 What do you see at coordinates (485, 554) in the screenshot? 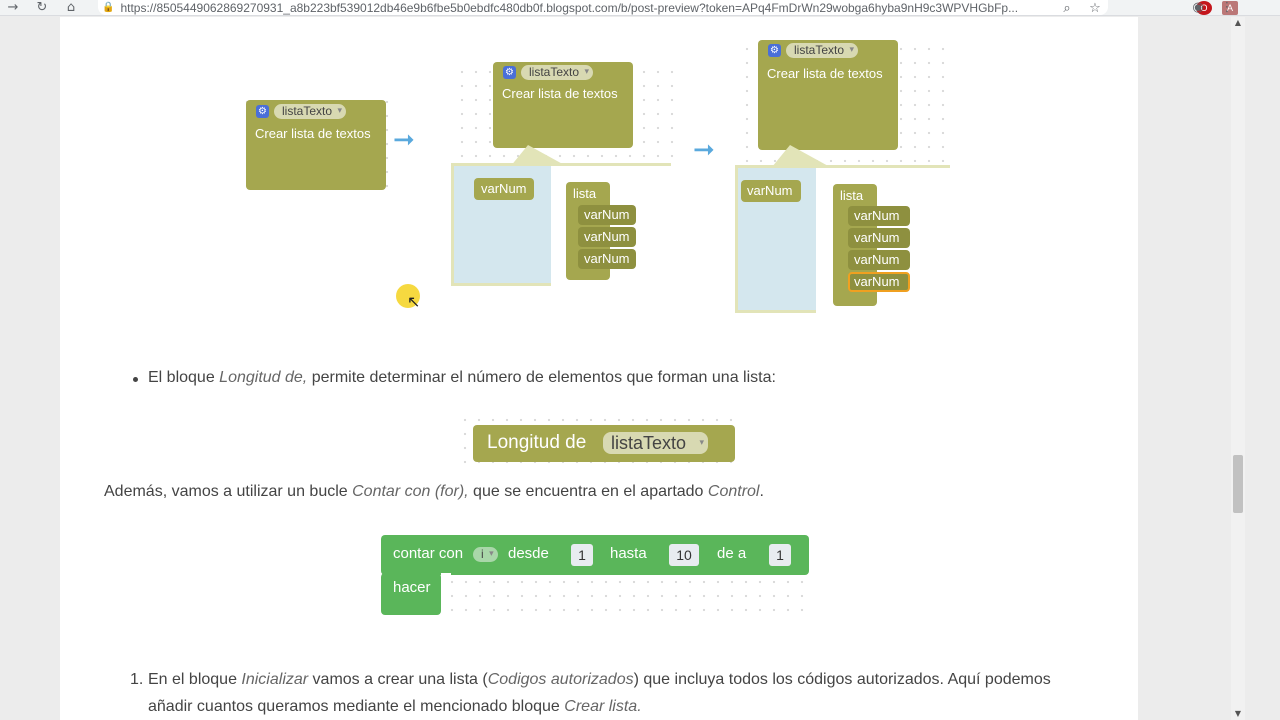
I see `loop-var-dropdown: i` at bounding box center [485, 554].